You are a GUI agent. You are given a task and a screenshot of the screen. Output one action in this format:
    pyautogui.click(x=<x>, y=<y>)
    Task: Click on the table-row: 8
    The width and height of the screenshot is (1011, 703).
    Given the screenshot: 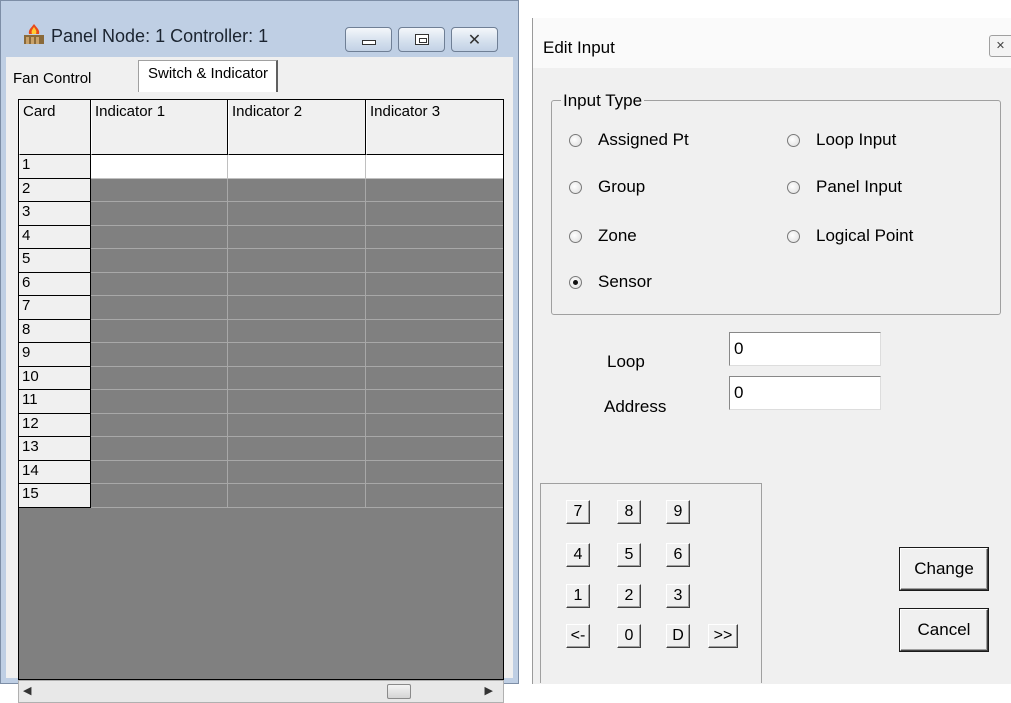 What is the action you would take?
    pyautogui.click(x=261, y=331)
    